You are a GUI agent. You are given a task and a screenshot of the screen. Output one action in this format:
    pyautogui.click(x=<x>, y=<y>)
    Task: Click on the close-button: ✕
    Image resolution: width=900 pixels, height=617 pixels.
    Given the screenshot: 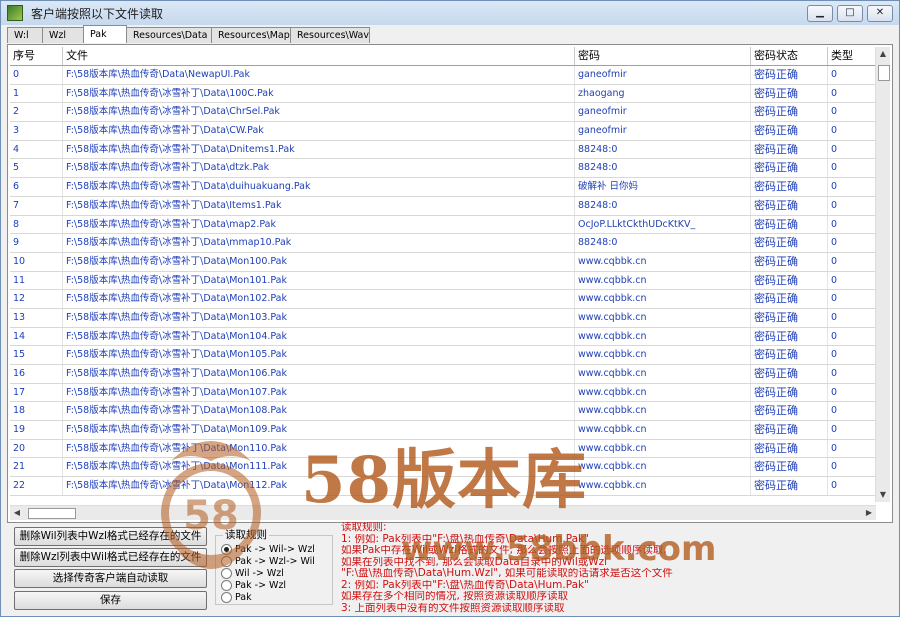 What is the action you would take?
    pyautogui.click(x=880, y=13)
    